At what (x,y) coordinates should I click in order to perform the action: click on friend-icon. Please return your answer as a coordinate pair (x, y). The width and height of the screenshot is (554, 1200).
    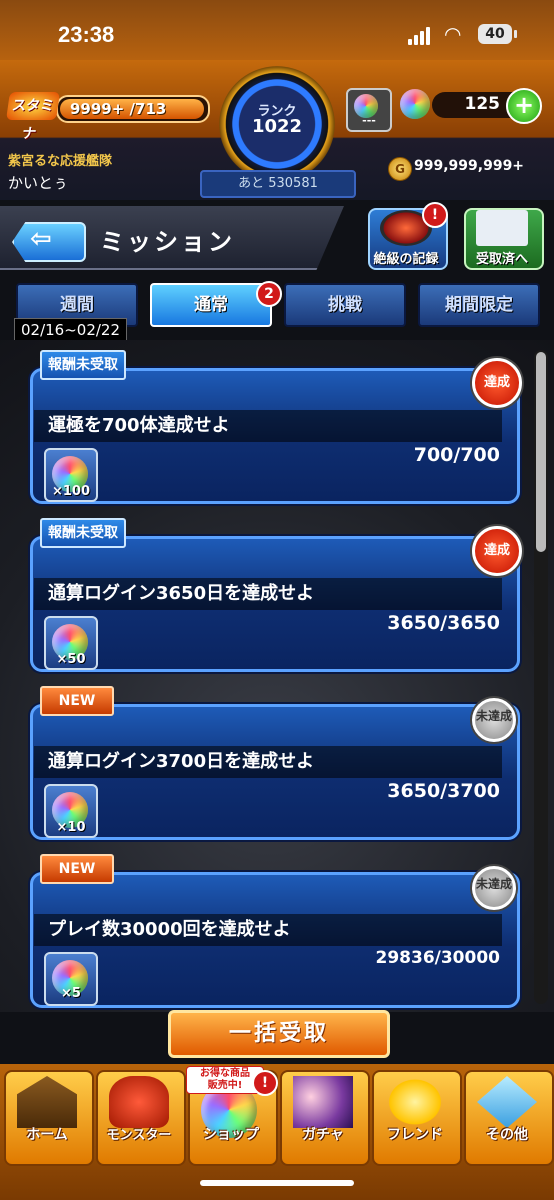
    Looking at the image, I should click on (415, 1102).